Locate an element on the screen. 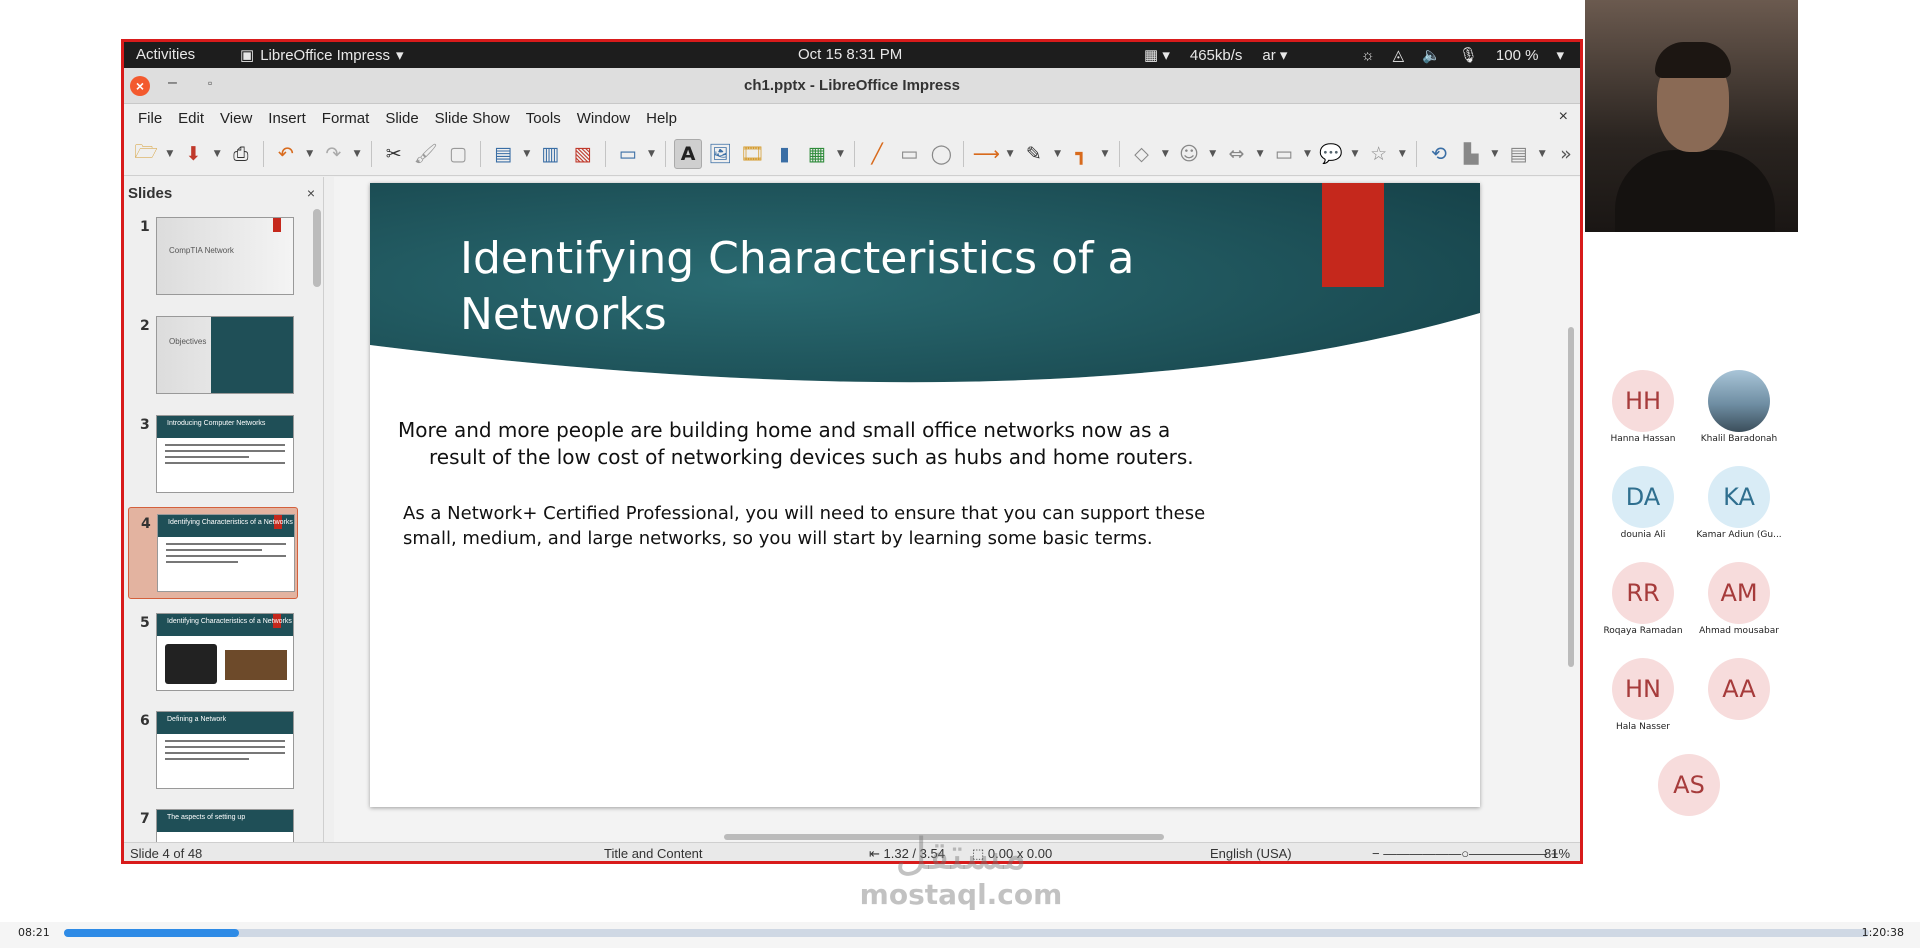 This screenshot has width=1920, height=948. arrange-dropdown: ▼ is located at coordinates (1542, 154).